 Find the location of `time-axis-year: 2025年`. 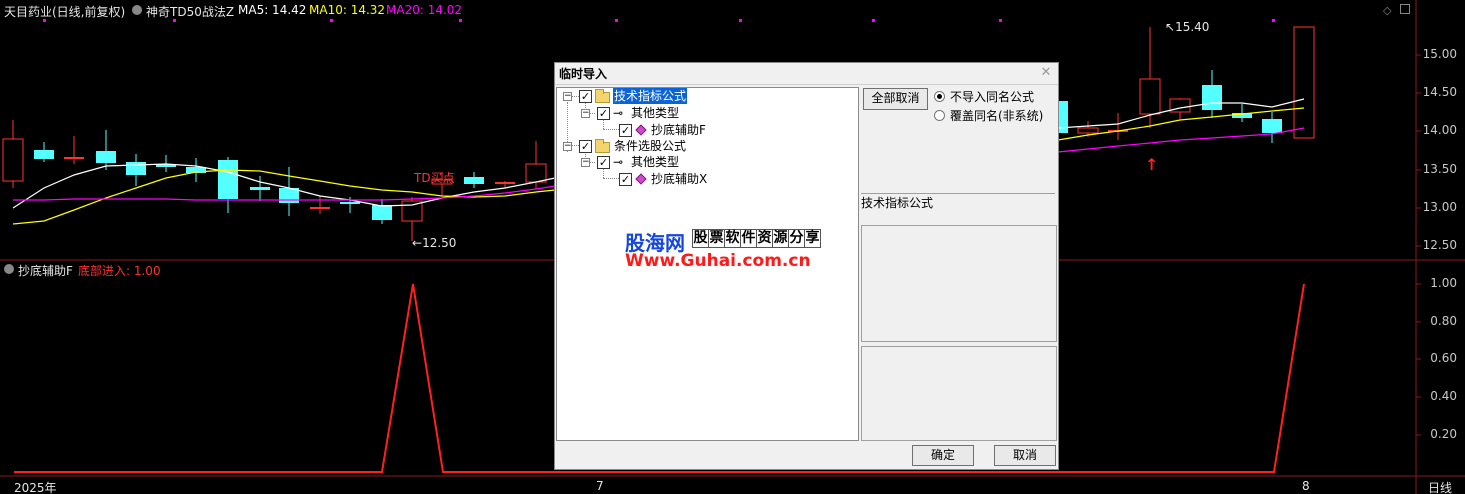

time-axis-year: 2025年 is located at coordinates (35, 487).